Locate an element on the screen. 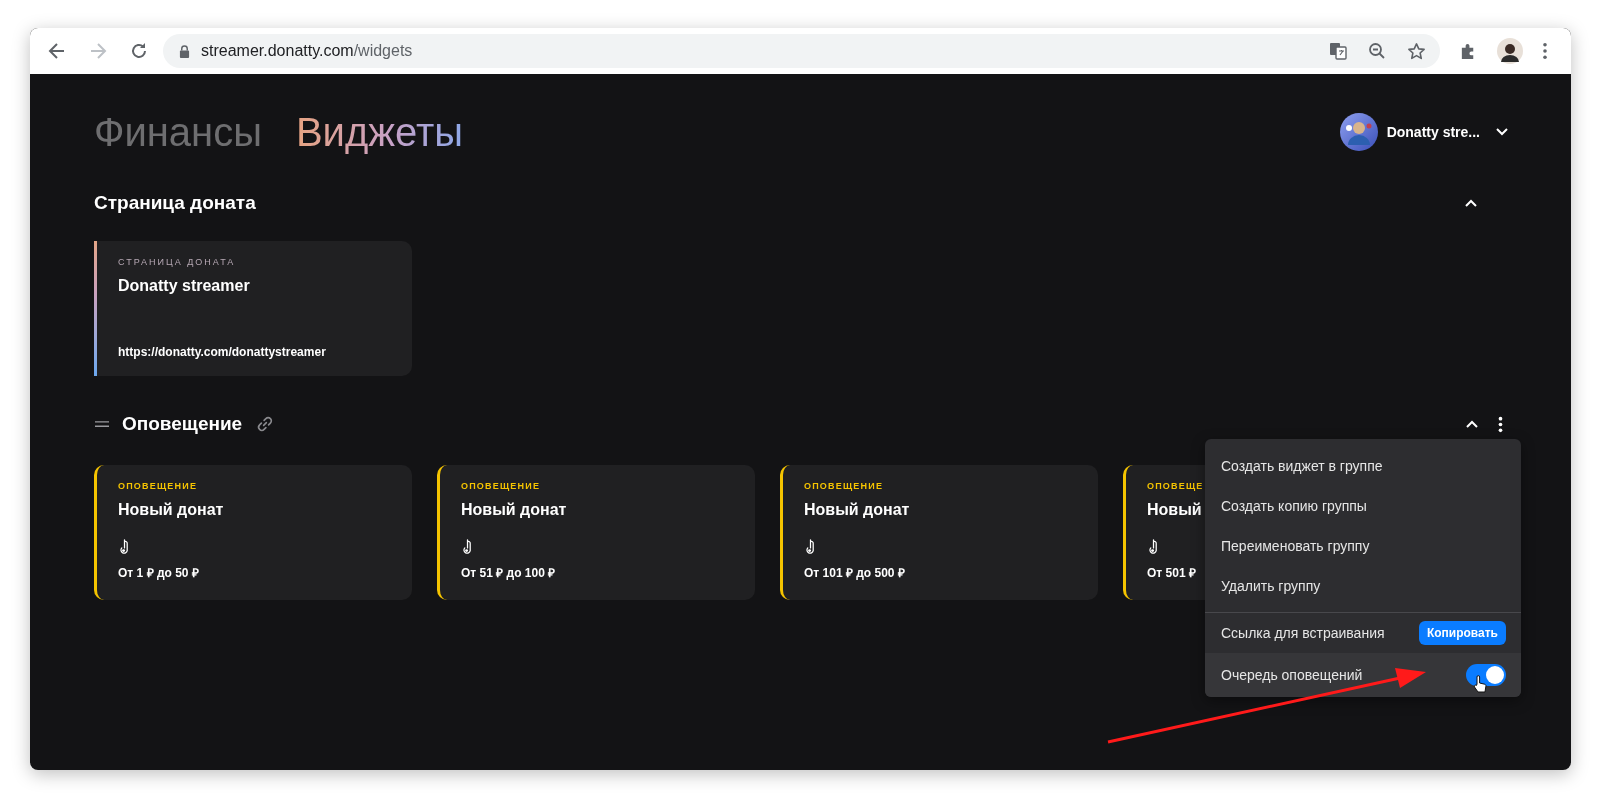  card-label: СТРАНИЦА ДОНАТА is located at coordinates (177, 262).